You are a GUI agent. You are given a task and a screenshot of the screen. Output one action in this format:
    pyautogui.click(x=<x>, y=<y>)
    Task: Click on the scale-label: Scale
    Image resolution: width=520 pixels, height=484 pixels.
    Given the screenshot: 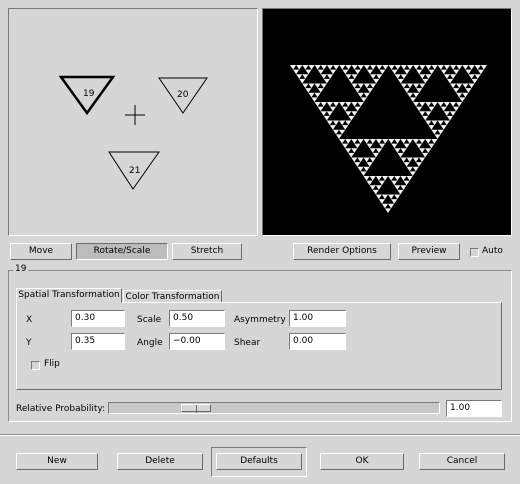 What is the action you would take?
    pyautogui.click(x=149, y=320)
    